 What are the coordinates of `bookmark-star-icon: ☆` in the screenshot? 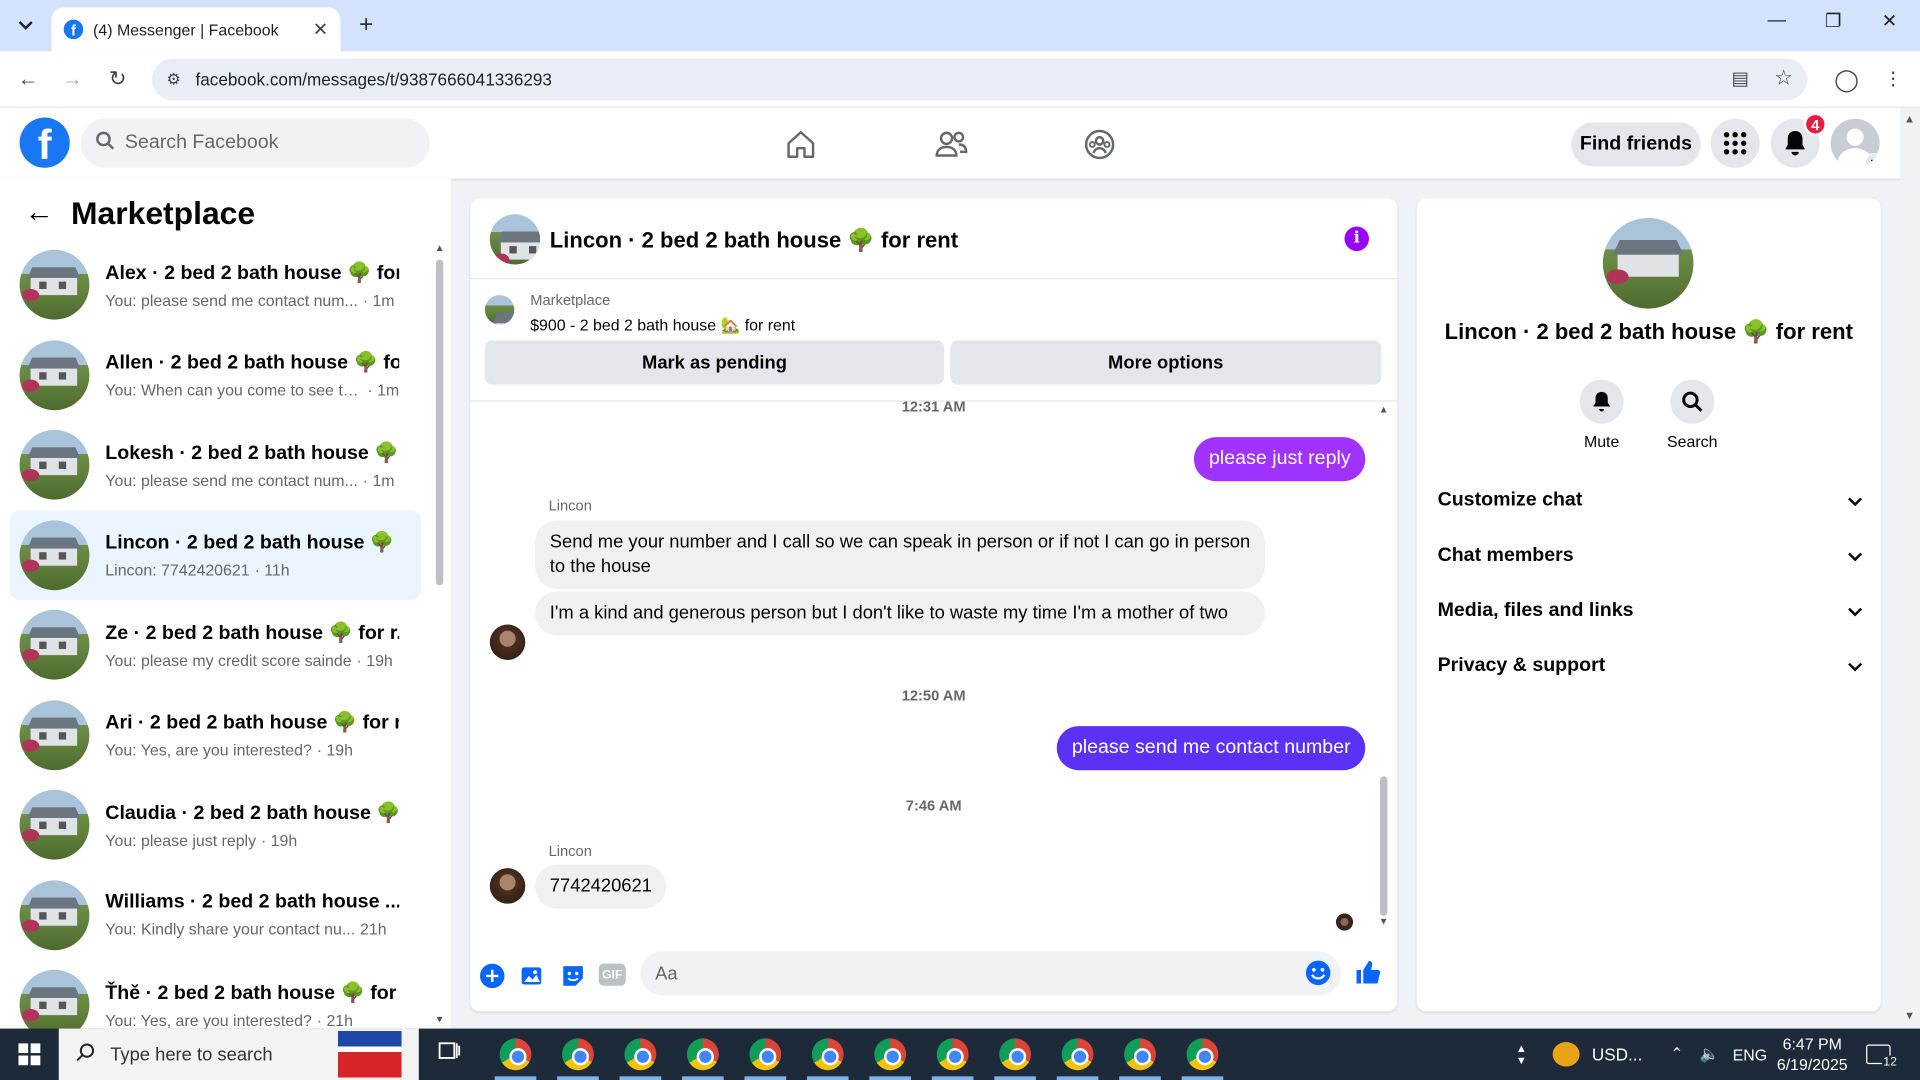 It's located at (1783, 78).